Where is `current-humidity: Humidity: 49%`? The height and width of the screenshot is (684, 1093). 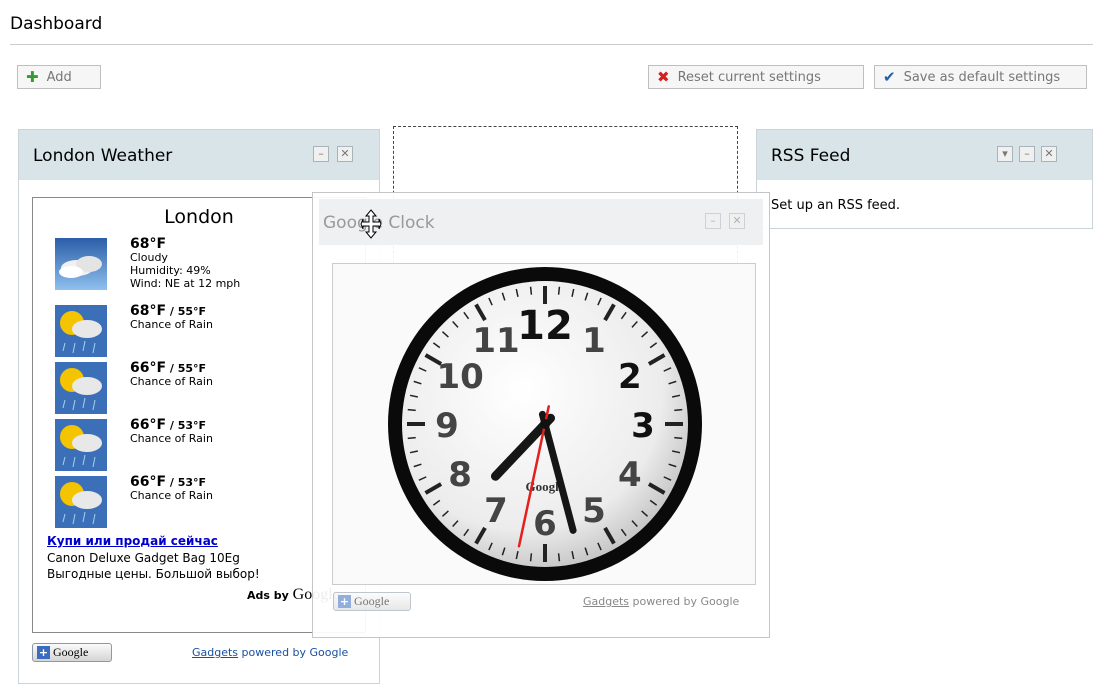 current-humidity: Humidity: 49% is located at coordinates (170, 270).